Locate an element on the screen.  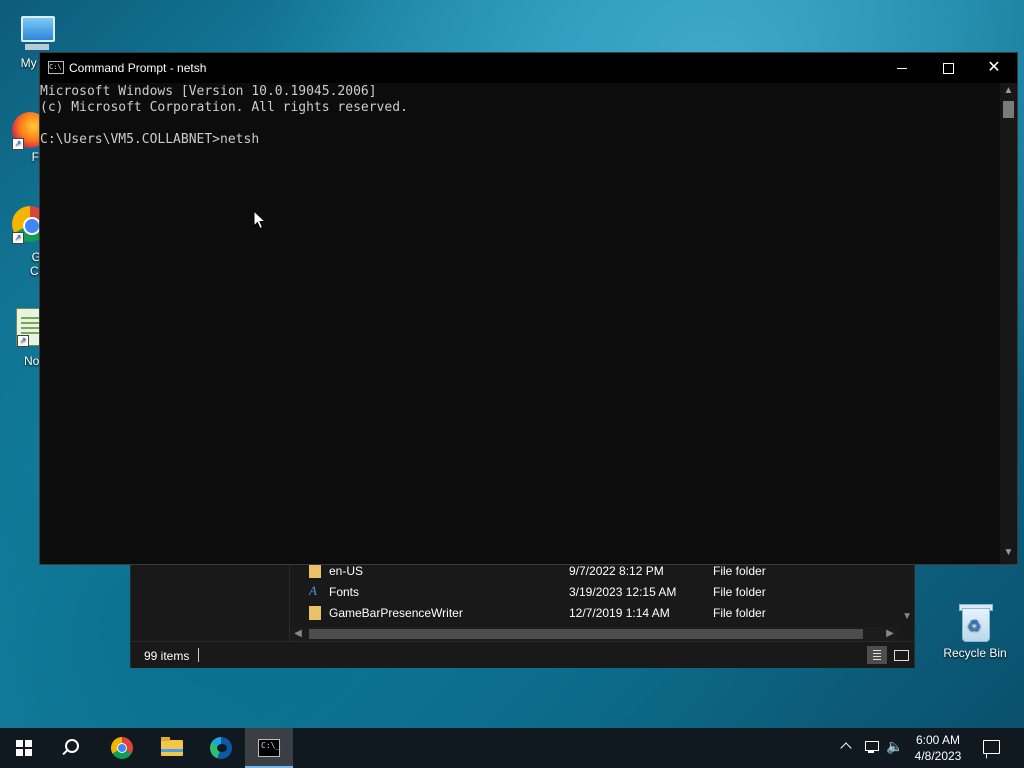
desktop-icon-recycle-bin: ♻ Recycle Bin is located at coordinates (975, 631).